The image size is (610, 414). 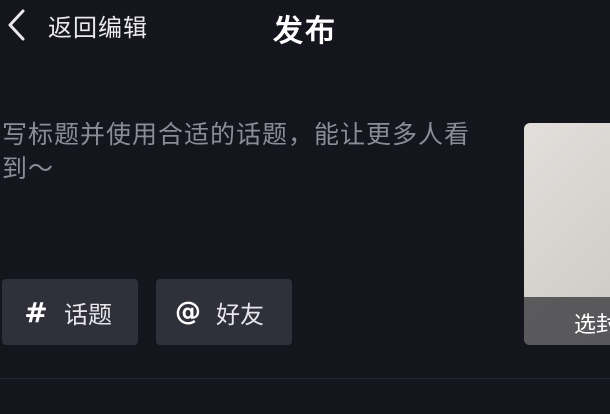 What do you see at coordinates (36, 312) in the screenshot?
I see `hashtag-icon: #` at bounding box center [36, 312].